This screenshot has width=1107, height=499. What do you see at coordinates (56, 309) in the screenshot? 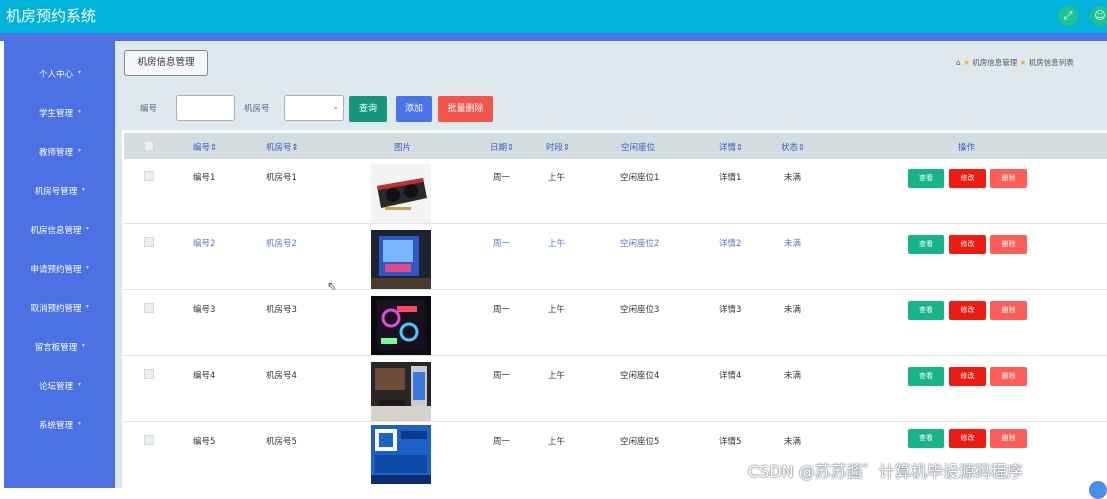
I see `sidebar-item-label: 取消预约管理` at bounding box center [56, 309].